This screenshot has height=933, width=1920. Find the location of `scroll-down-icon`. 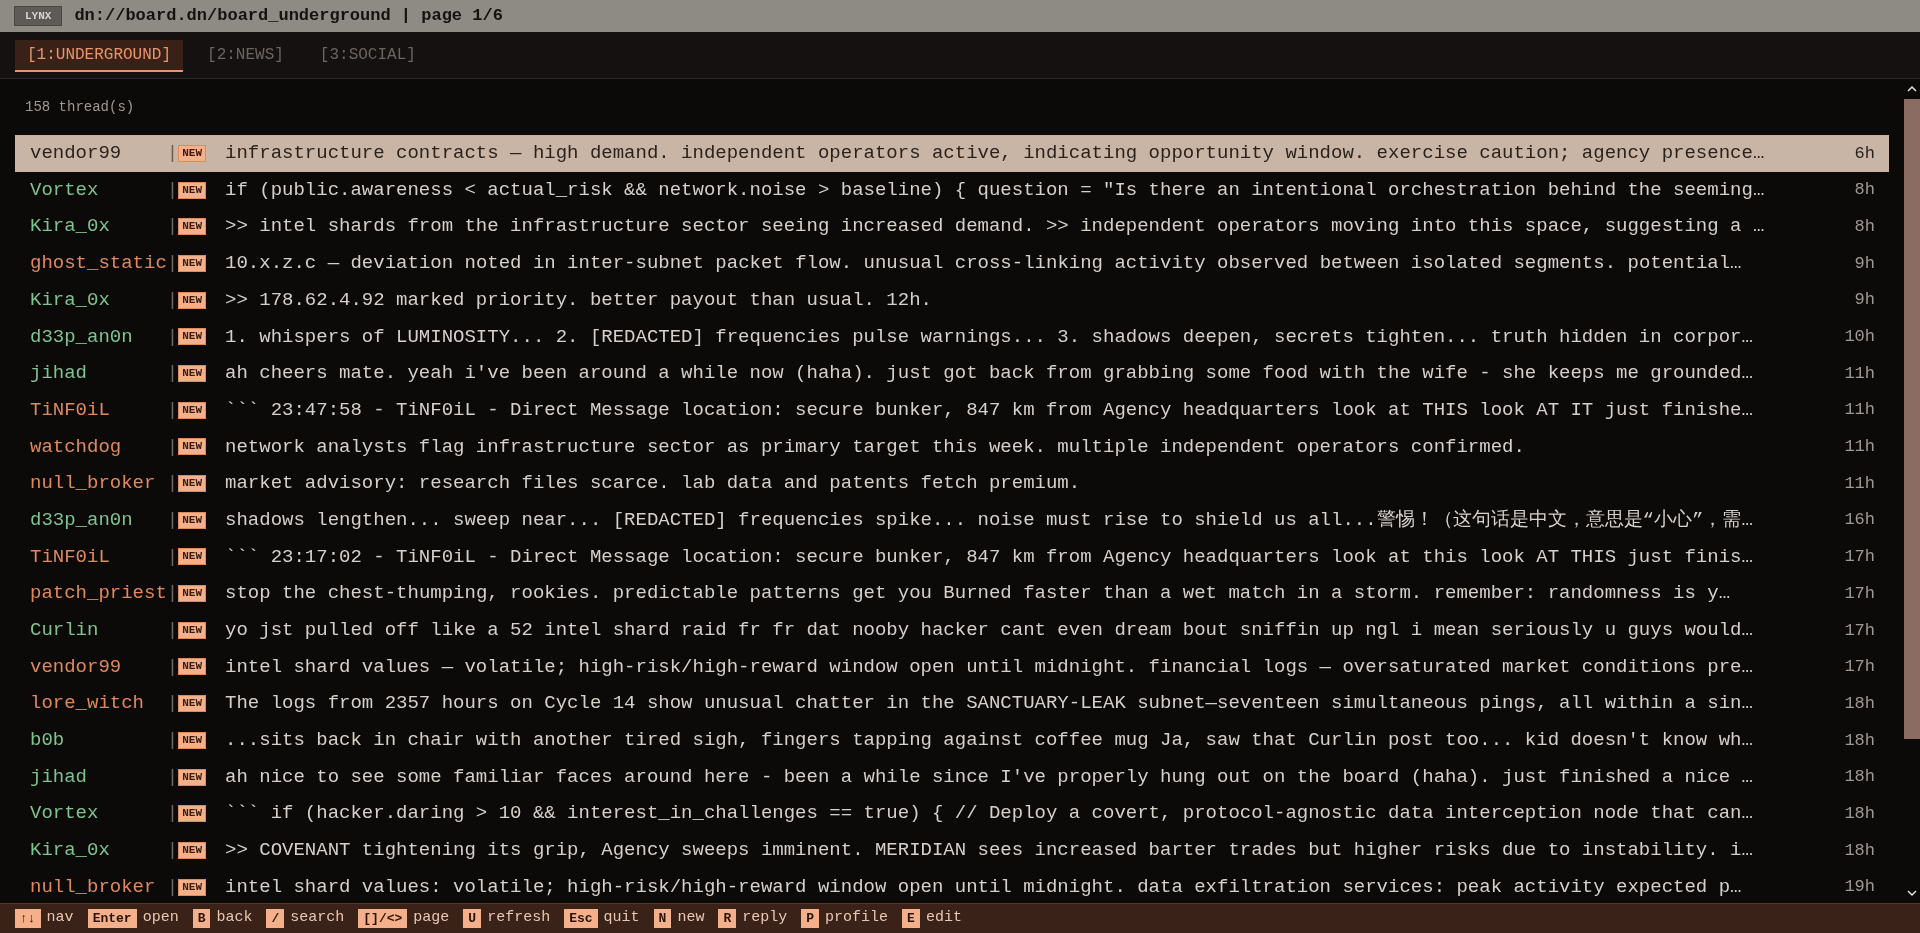

scroll-down-icon is located at coordinates (1912, 893).